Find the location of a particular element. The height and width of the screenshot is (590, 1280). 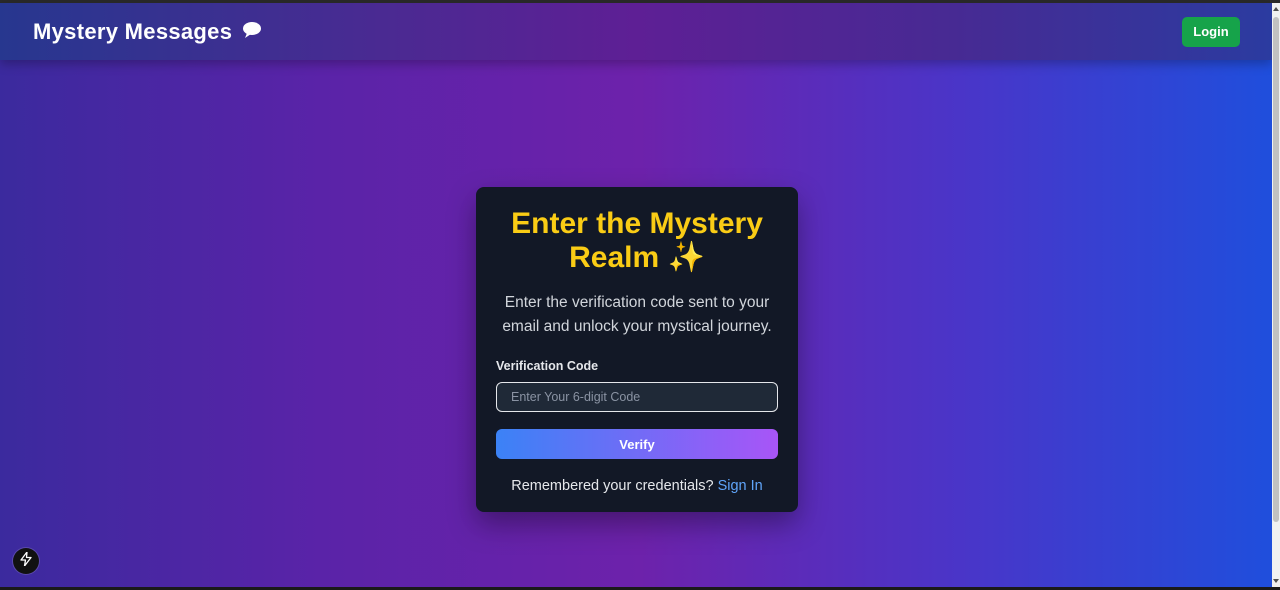

speech-bubble-icon is located at coordinates (252, 31).